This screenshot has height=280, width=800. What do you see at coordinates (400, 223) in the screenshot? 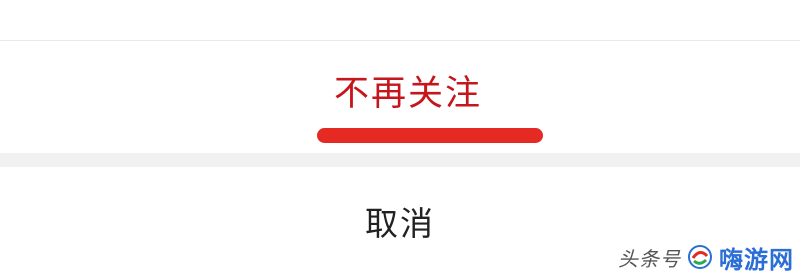
I see `cancel-label: 取消` at bounding box center [400, 223].